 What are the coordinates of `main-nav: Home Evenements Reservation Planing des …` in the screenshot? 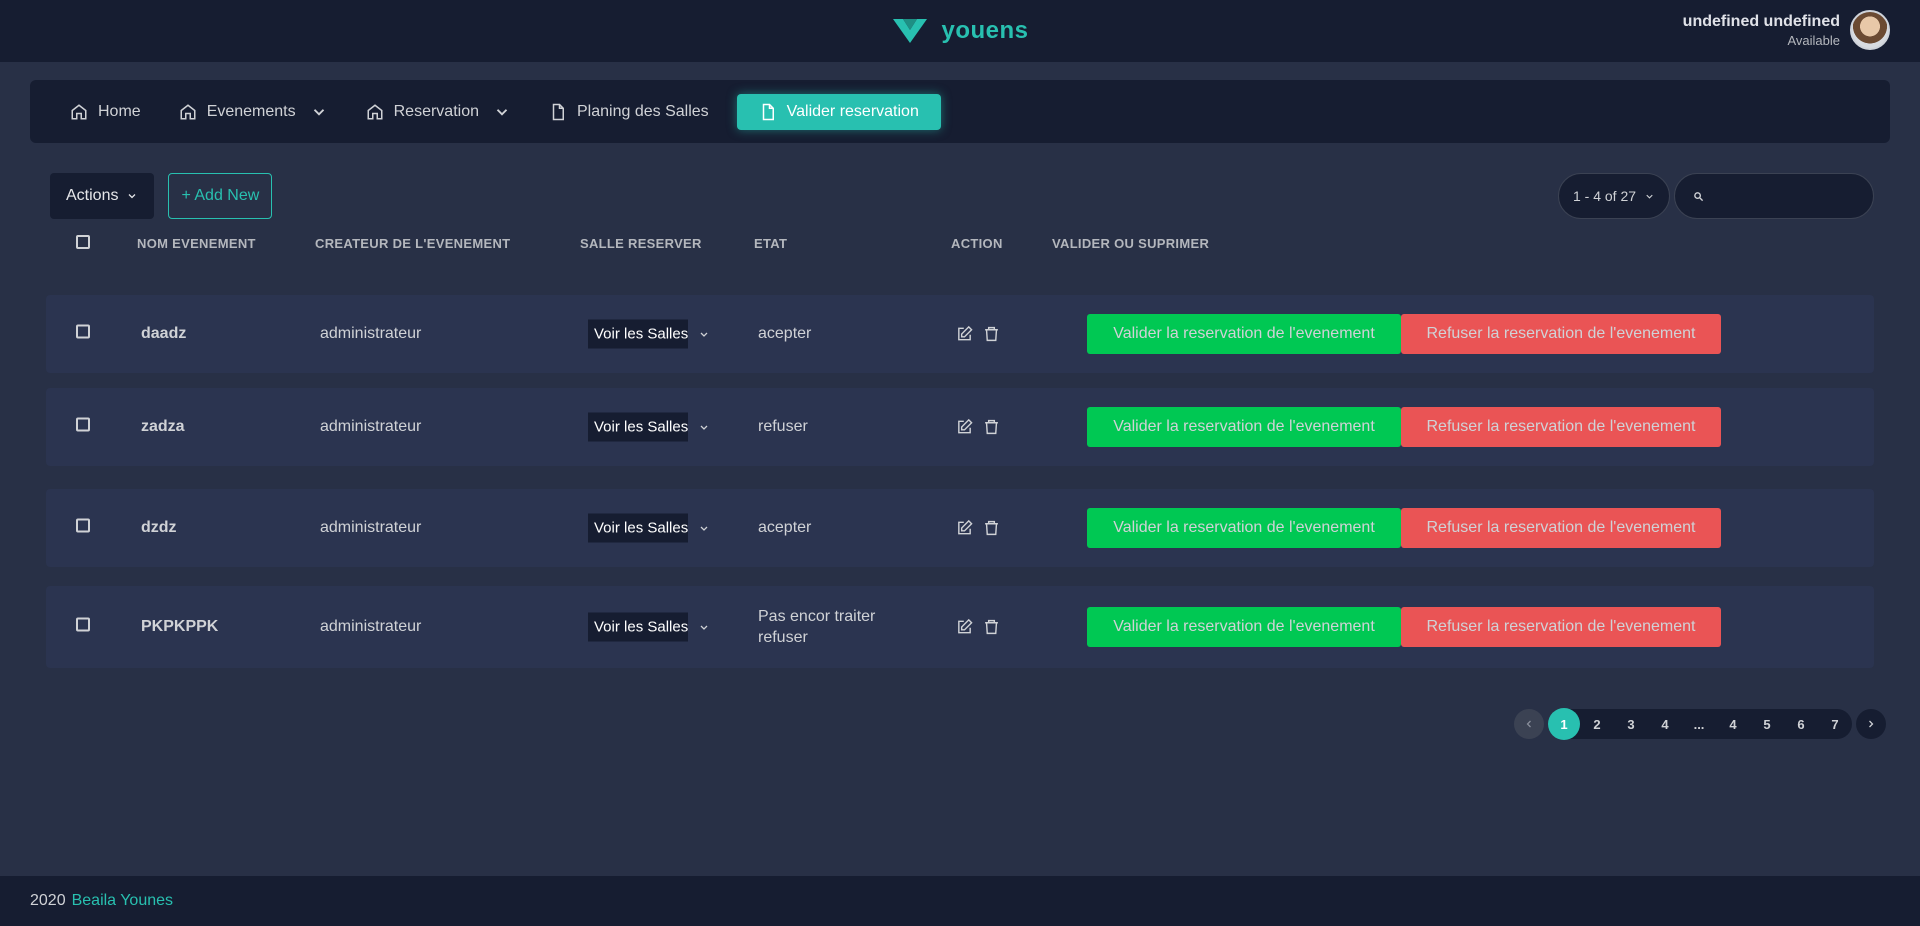 It's located at (960, 111).